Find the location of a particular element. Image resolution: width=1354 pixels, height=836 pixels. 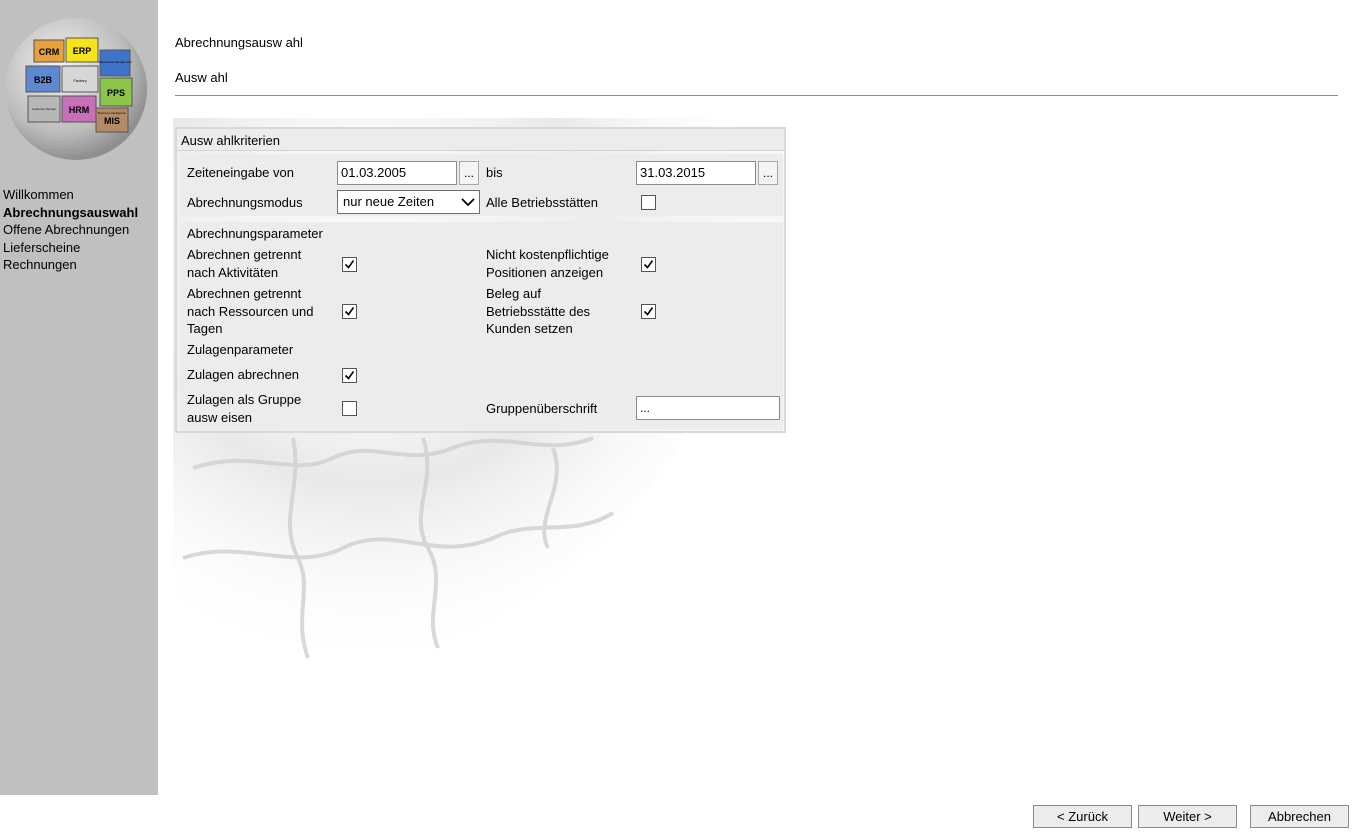

date-to-input: 31.03.2015 is located at coordinates (696, 173).